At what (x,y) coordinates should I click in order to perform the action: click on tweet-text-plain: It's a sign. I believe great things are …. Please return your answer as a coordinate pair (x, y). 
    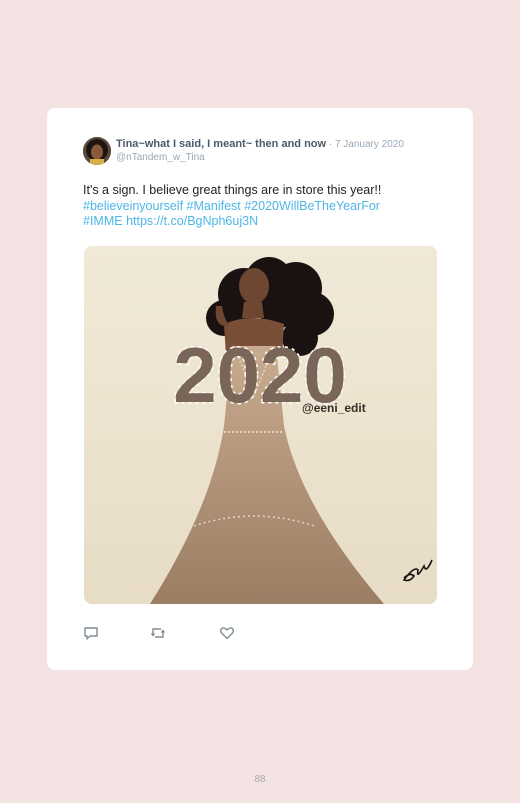
    Looking at the image, I should click on (232, 190).